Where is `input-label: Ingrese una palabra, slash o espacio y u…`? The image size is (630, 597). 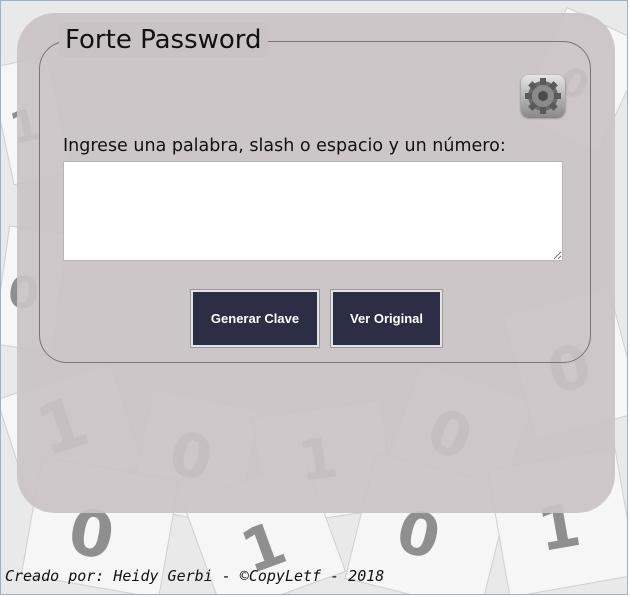
input-label: Ingrese una palabra, slash o espacio y u… is located at coordinates (284, 146).